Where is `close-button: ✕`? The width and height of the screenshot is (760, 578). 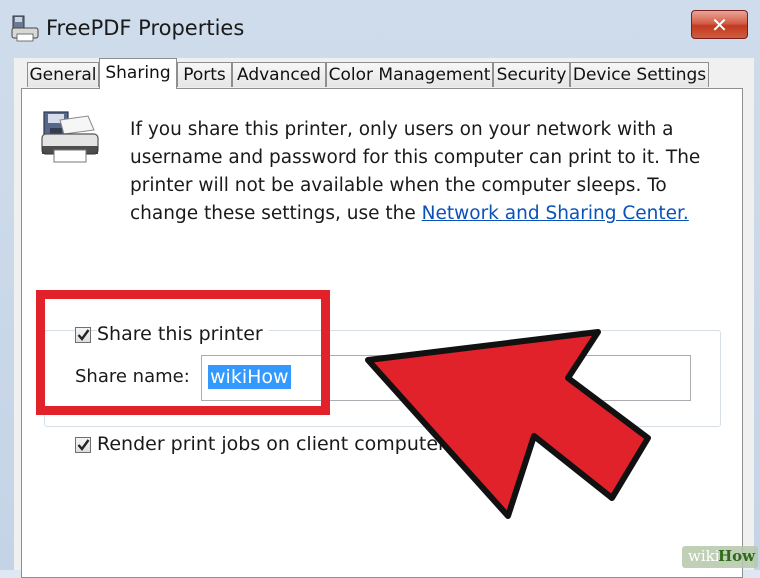
close-button: ✕ is located at coordinates (719, 24).